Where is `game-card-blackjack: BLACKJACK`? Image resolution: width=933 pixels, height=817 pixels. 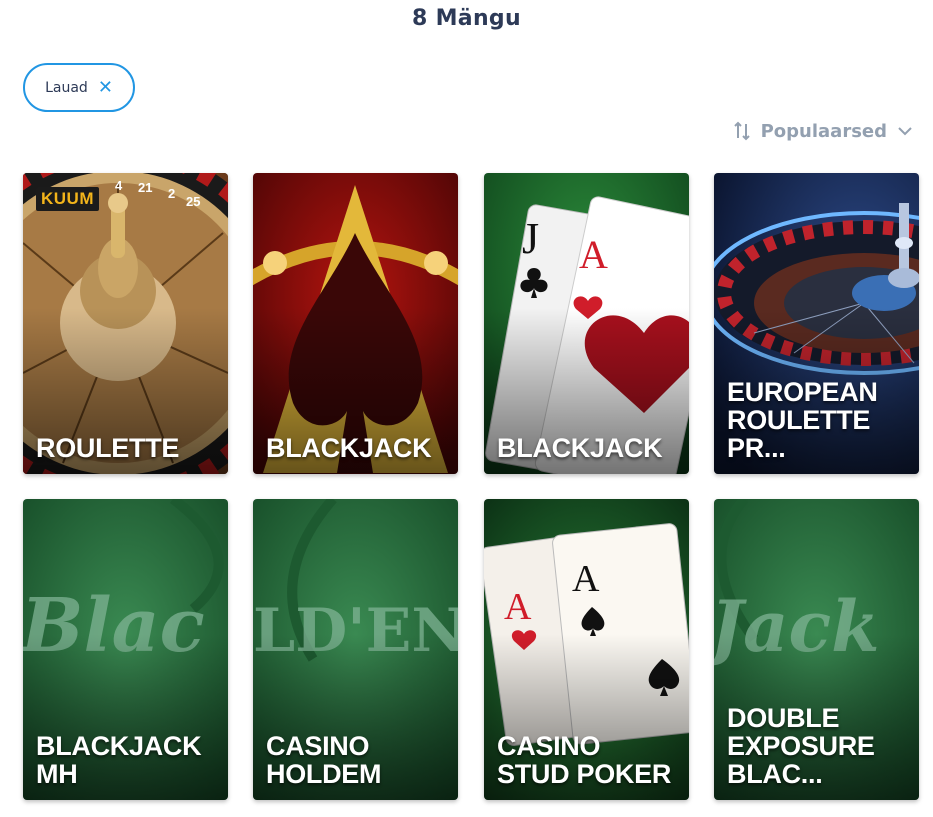 game-card-blackjack: BLACKJACK is located at coordinates (355, 323).